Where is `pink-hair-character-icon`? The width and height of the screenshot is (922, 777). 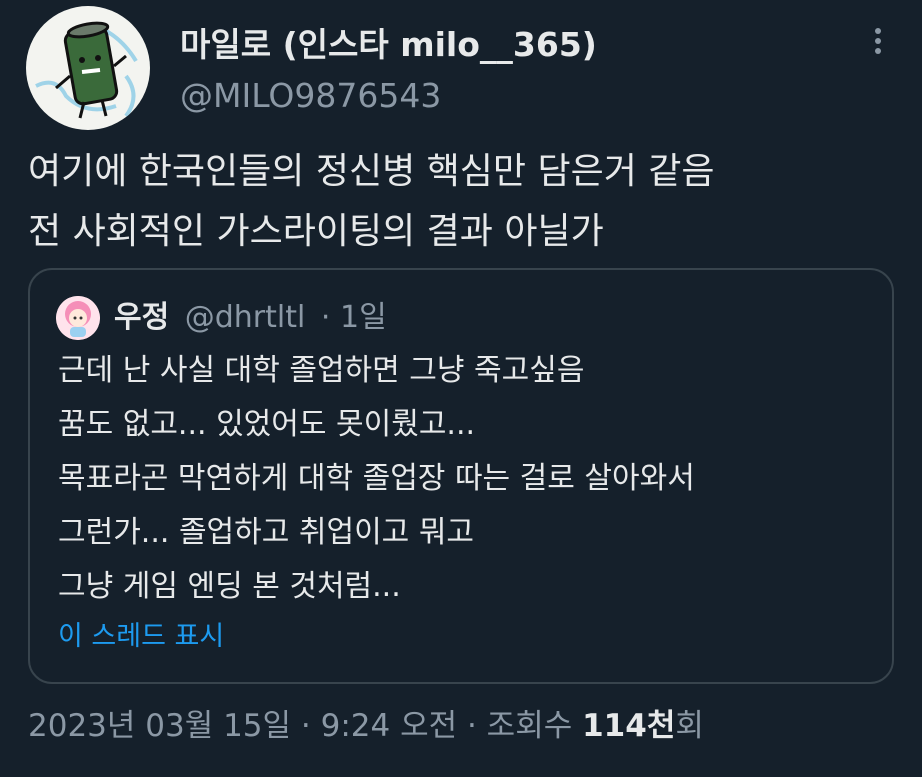 pink-hair-character-icon is located at coordinates (78, 318).